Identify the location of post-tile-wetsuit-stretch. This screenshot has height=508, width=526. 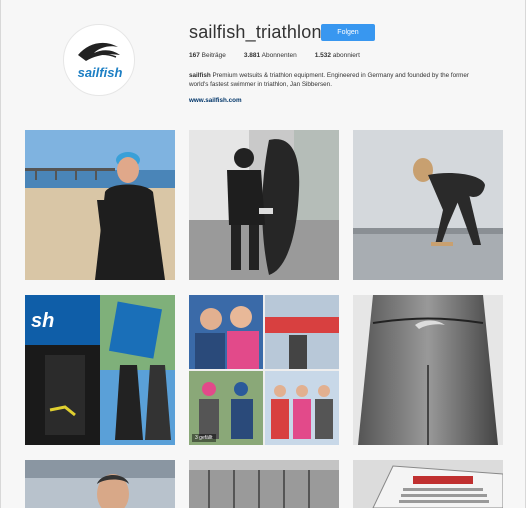
(428, 205).